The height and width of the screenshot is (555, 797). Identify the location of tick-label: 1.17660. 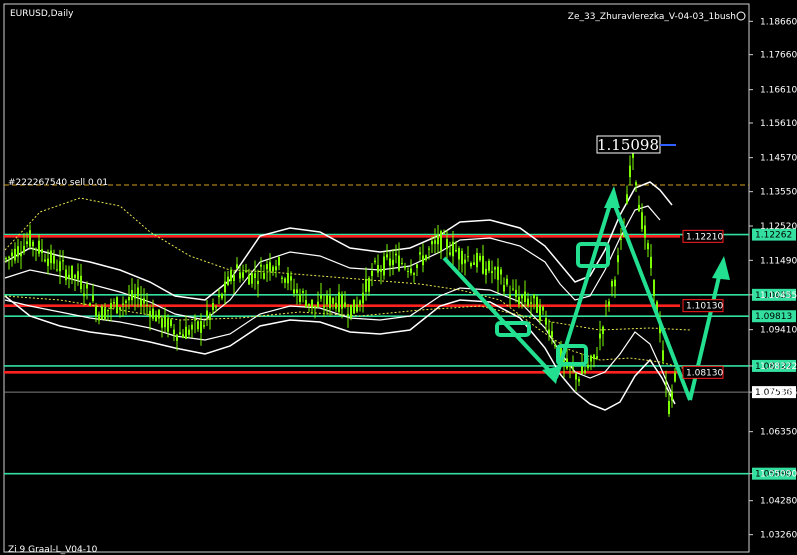
(778, 56).